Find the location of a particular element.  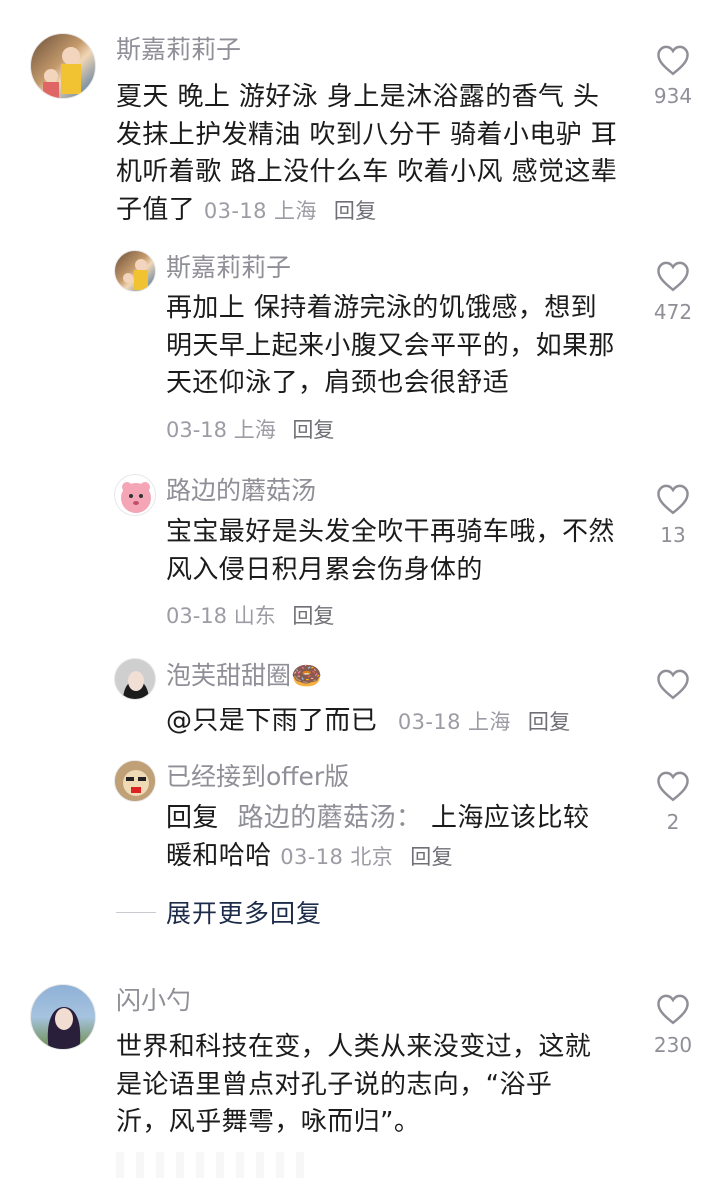

like-button: 13 is located at coordinates (673, 515).